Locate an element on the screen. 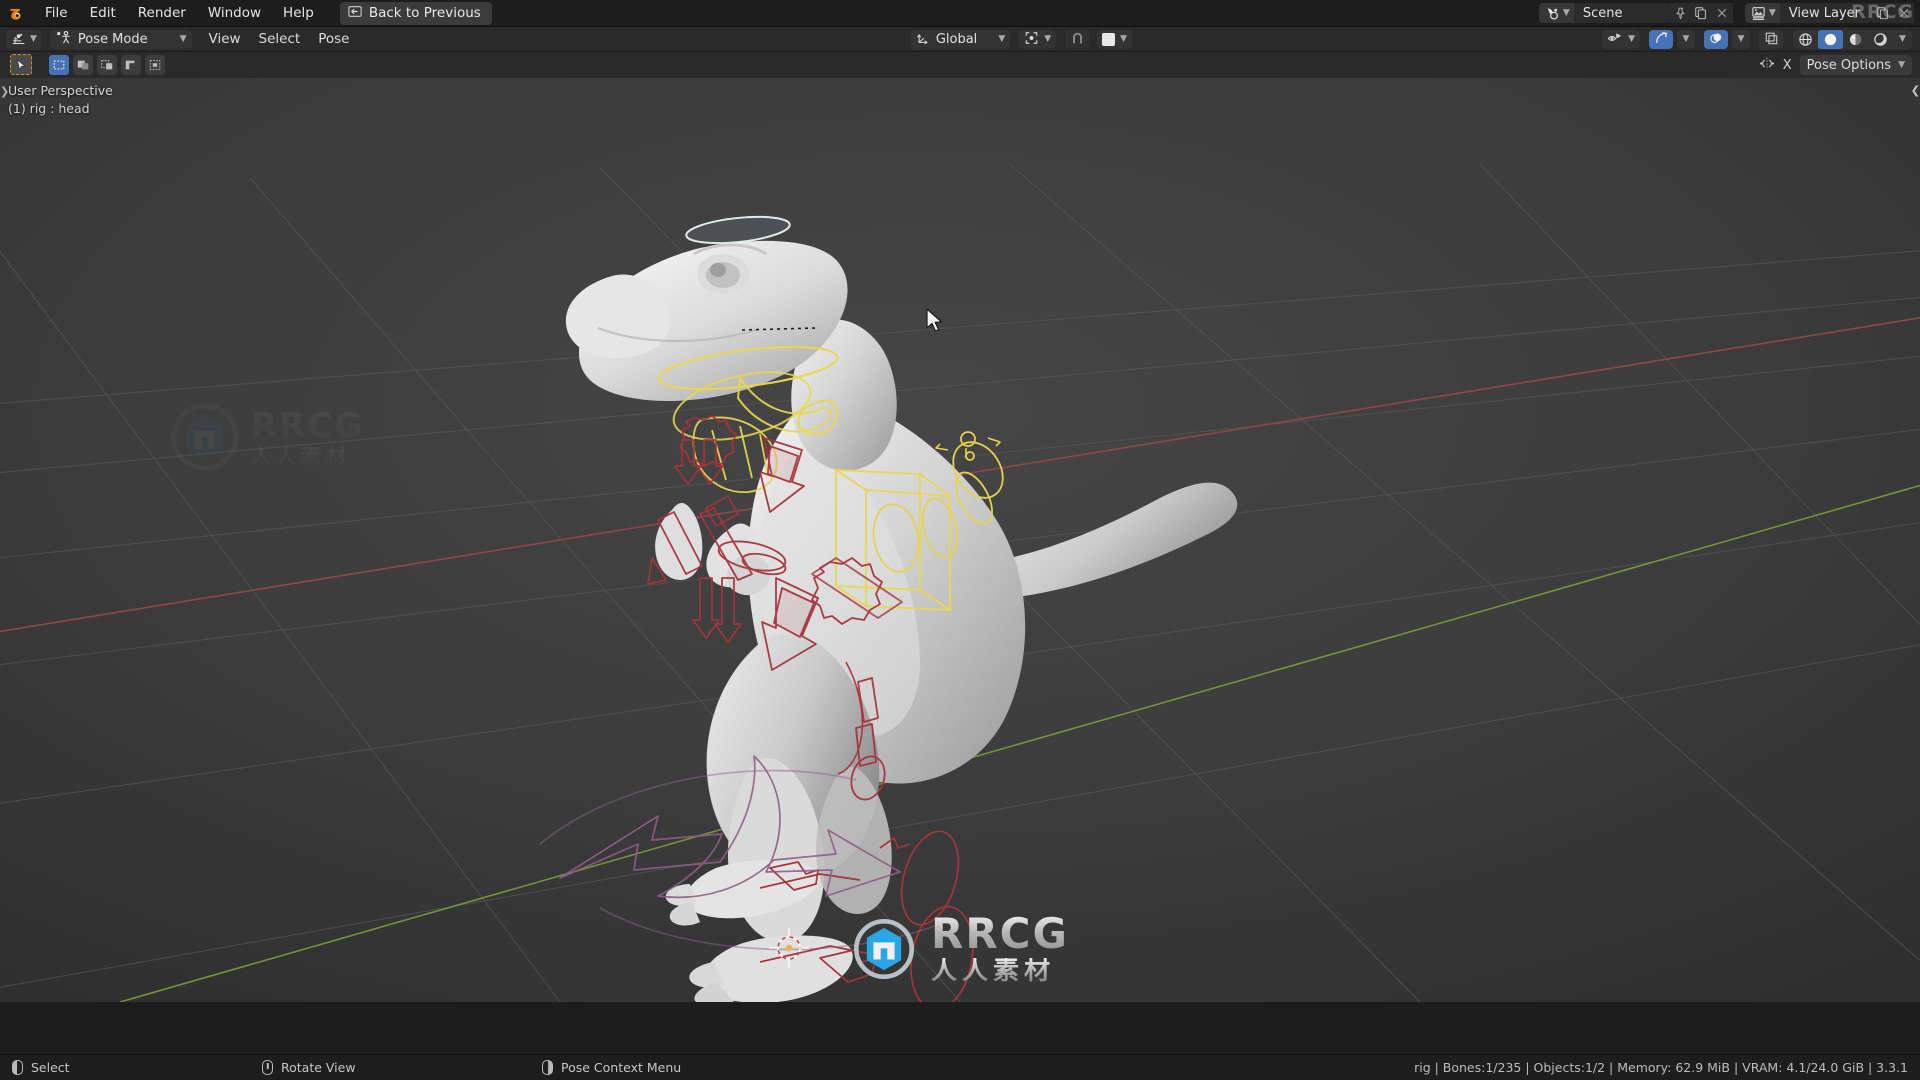  status-hint-rotate-view: Rotate View is located at coordinates (377, 1067).